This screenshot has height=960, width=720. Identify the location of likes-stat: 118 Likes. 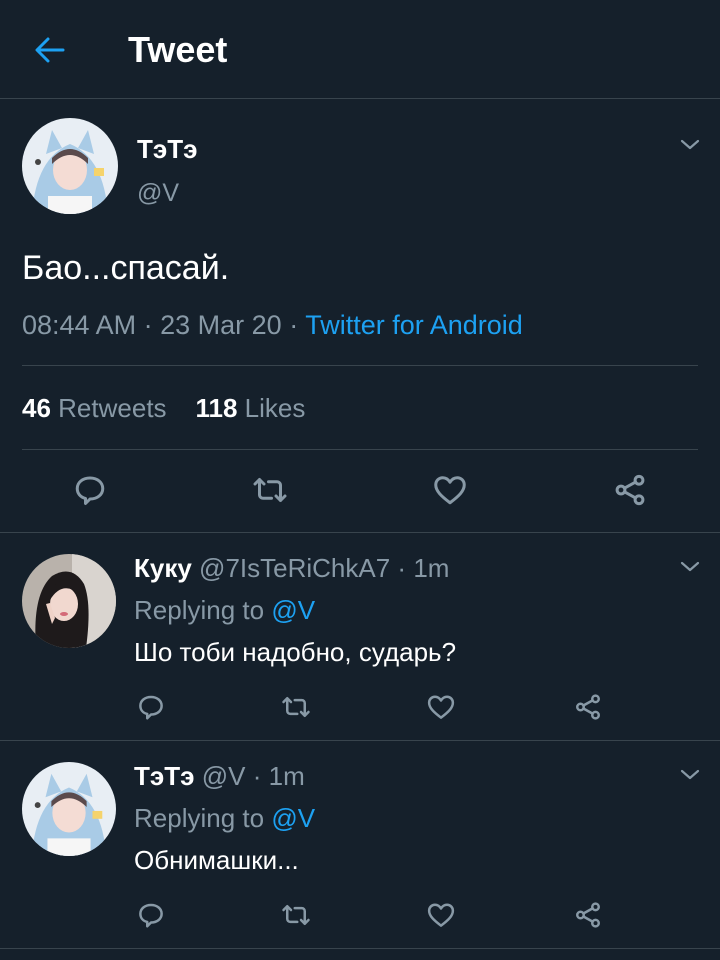
(250, 408).